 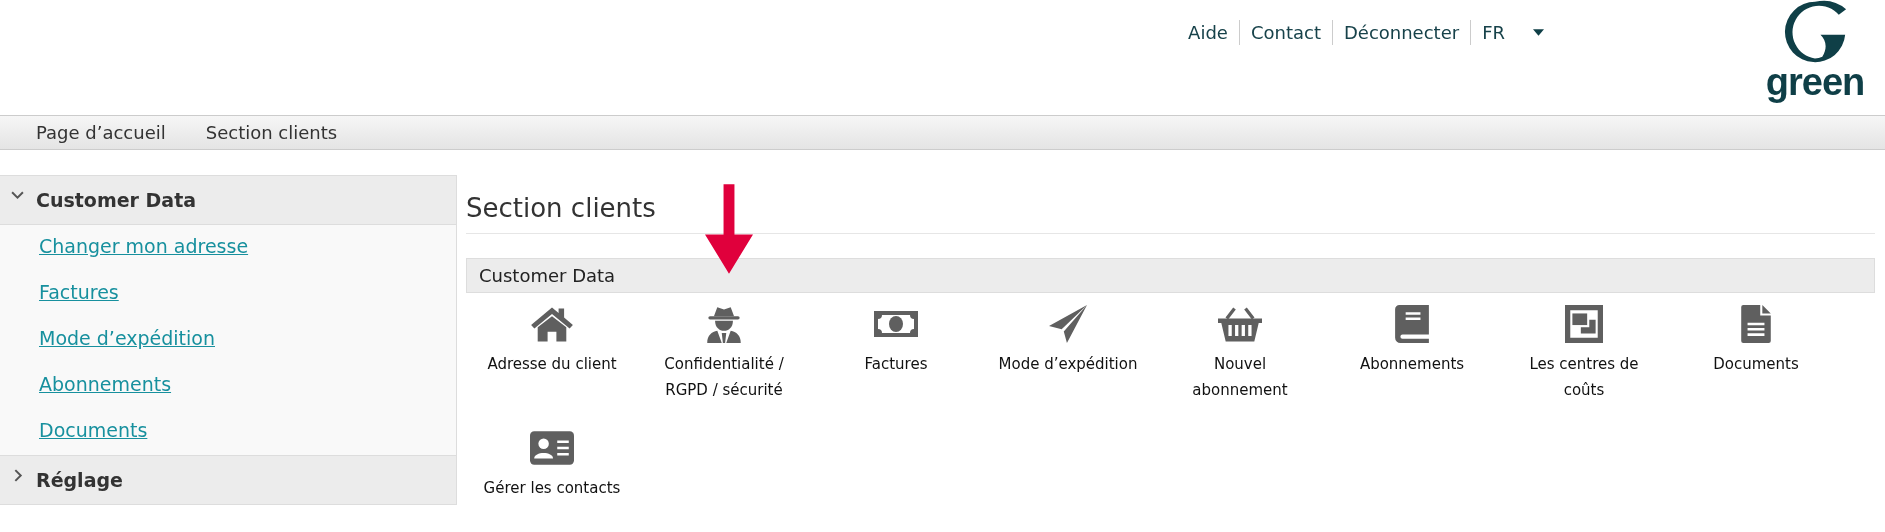 What do you see at coordinates (1170, 275) in the screenshot?
I see `section-header: Customer Data` at bounding box center [1170, 275].